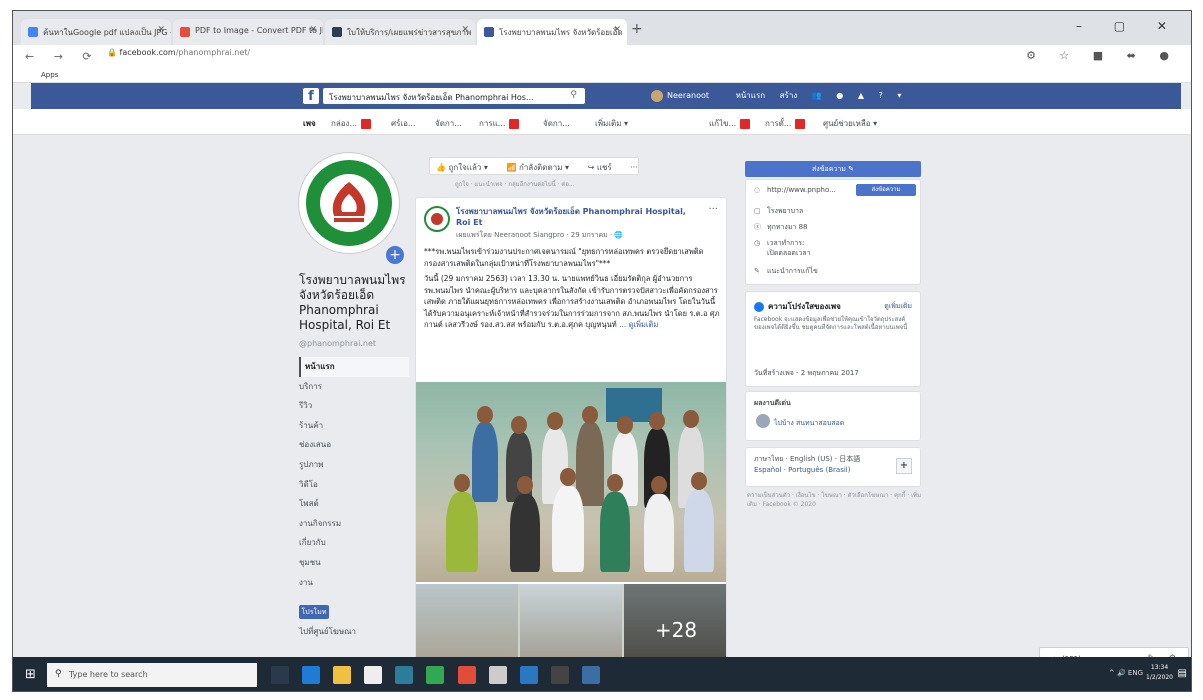  Describe the element at coordinates (541, 167) in the screenshot. I see `following-button: 📶 กำลังติดตาม ▾` at that location.